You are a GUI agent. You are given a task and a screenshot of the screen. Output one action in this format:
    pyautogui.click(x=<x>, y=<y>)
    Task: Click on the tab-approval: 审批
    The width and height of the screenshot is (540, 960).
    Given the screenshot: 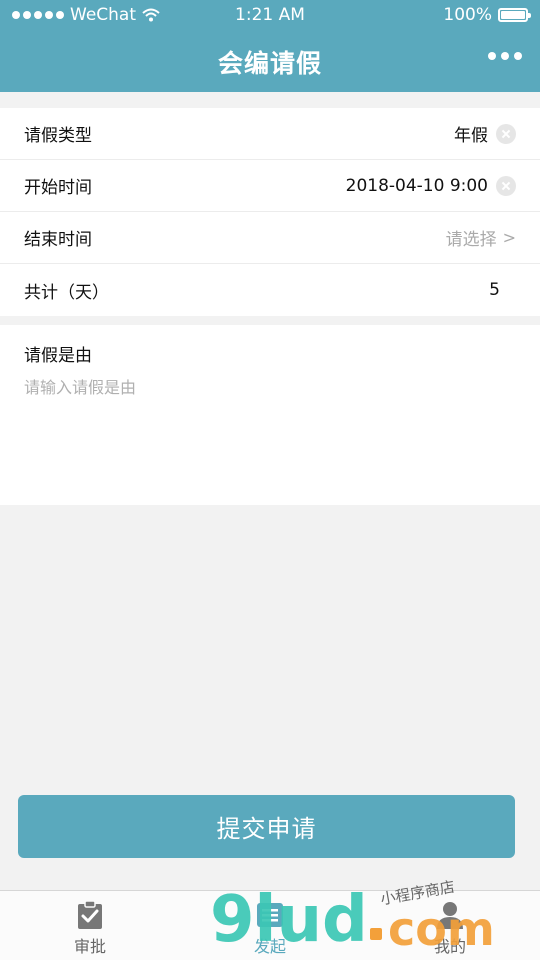 What is the action you would take?
    pyautogui.click(x=90, y=925)
    